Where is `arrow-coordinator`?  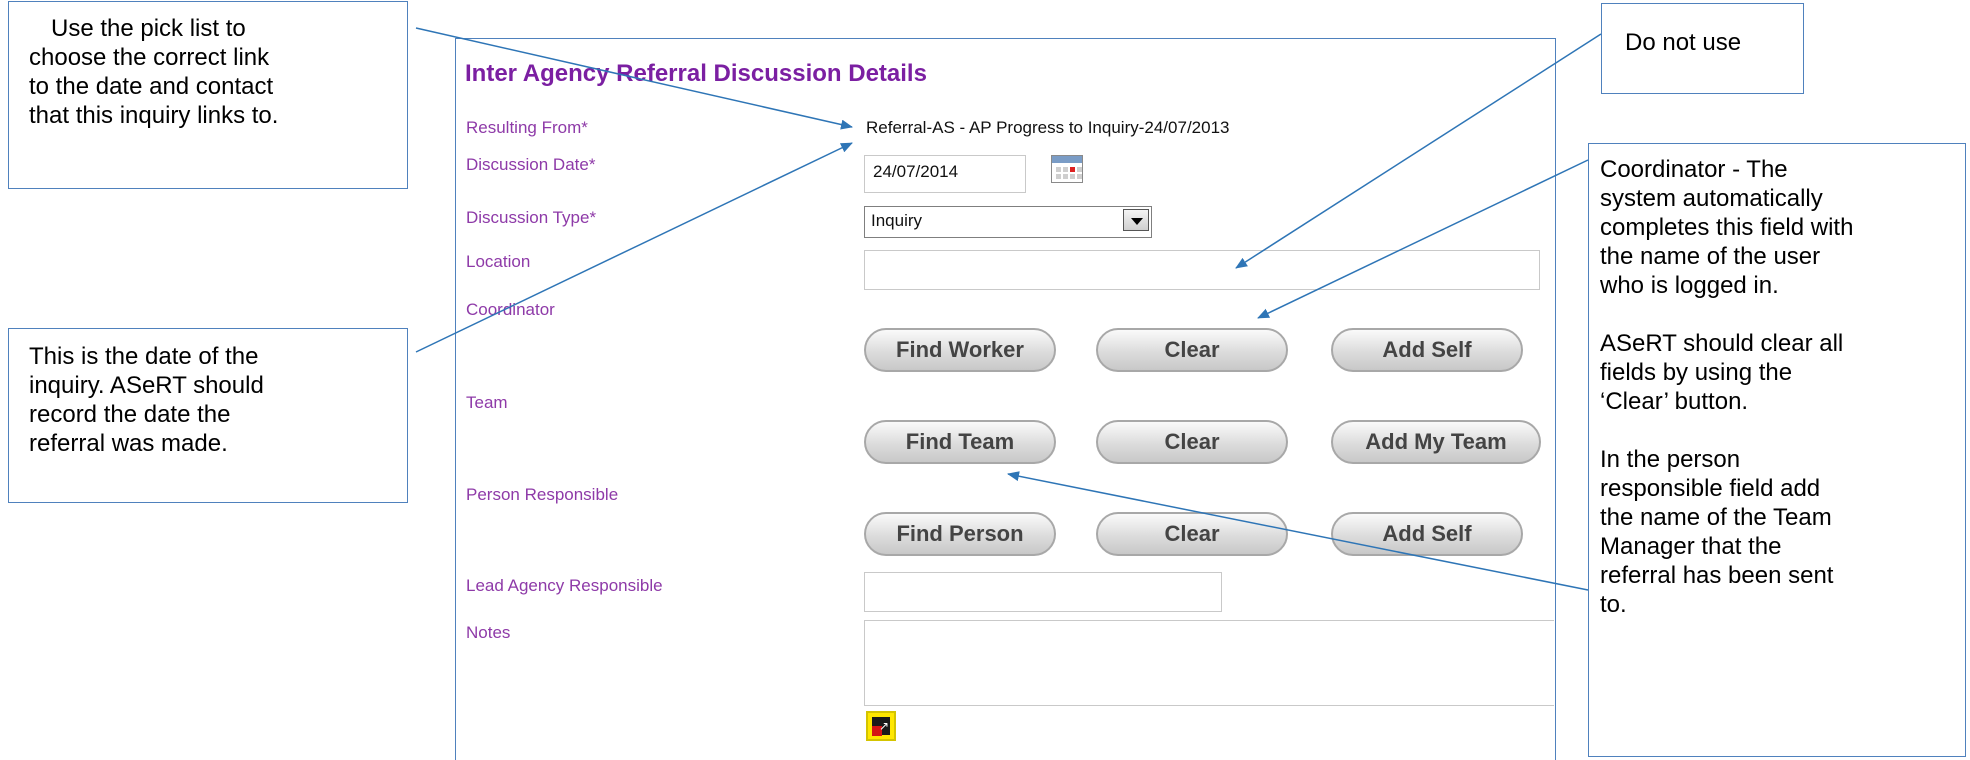 arrow-coordinator is located at coordinates (1423, 239).